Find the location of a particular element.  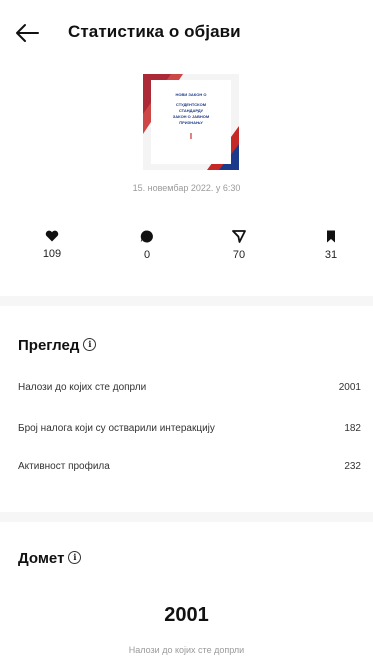

saves-stat: 31 is located at coordinates (331, 245).